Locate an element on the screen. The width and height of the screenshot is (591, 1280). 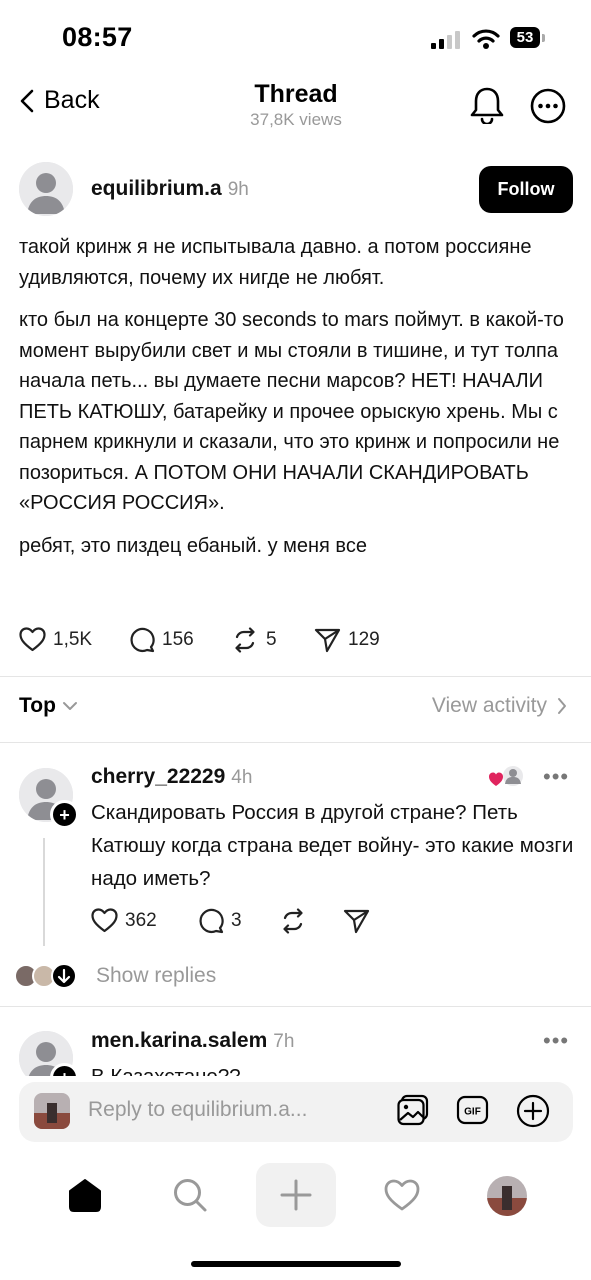
back-button: Back is located at coordinates (60, 100).